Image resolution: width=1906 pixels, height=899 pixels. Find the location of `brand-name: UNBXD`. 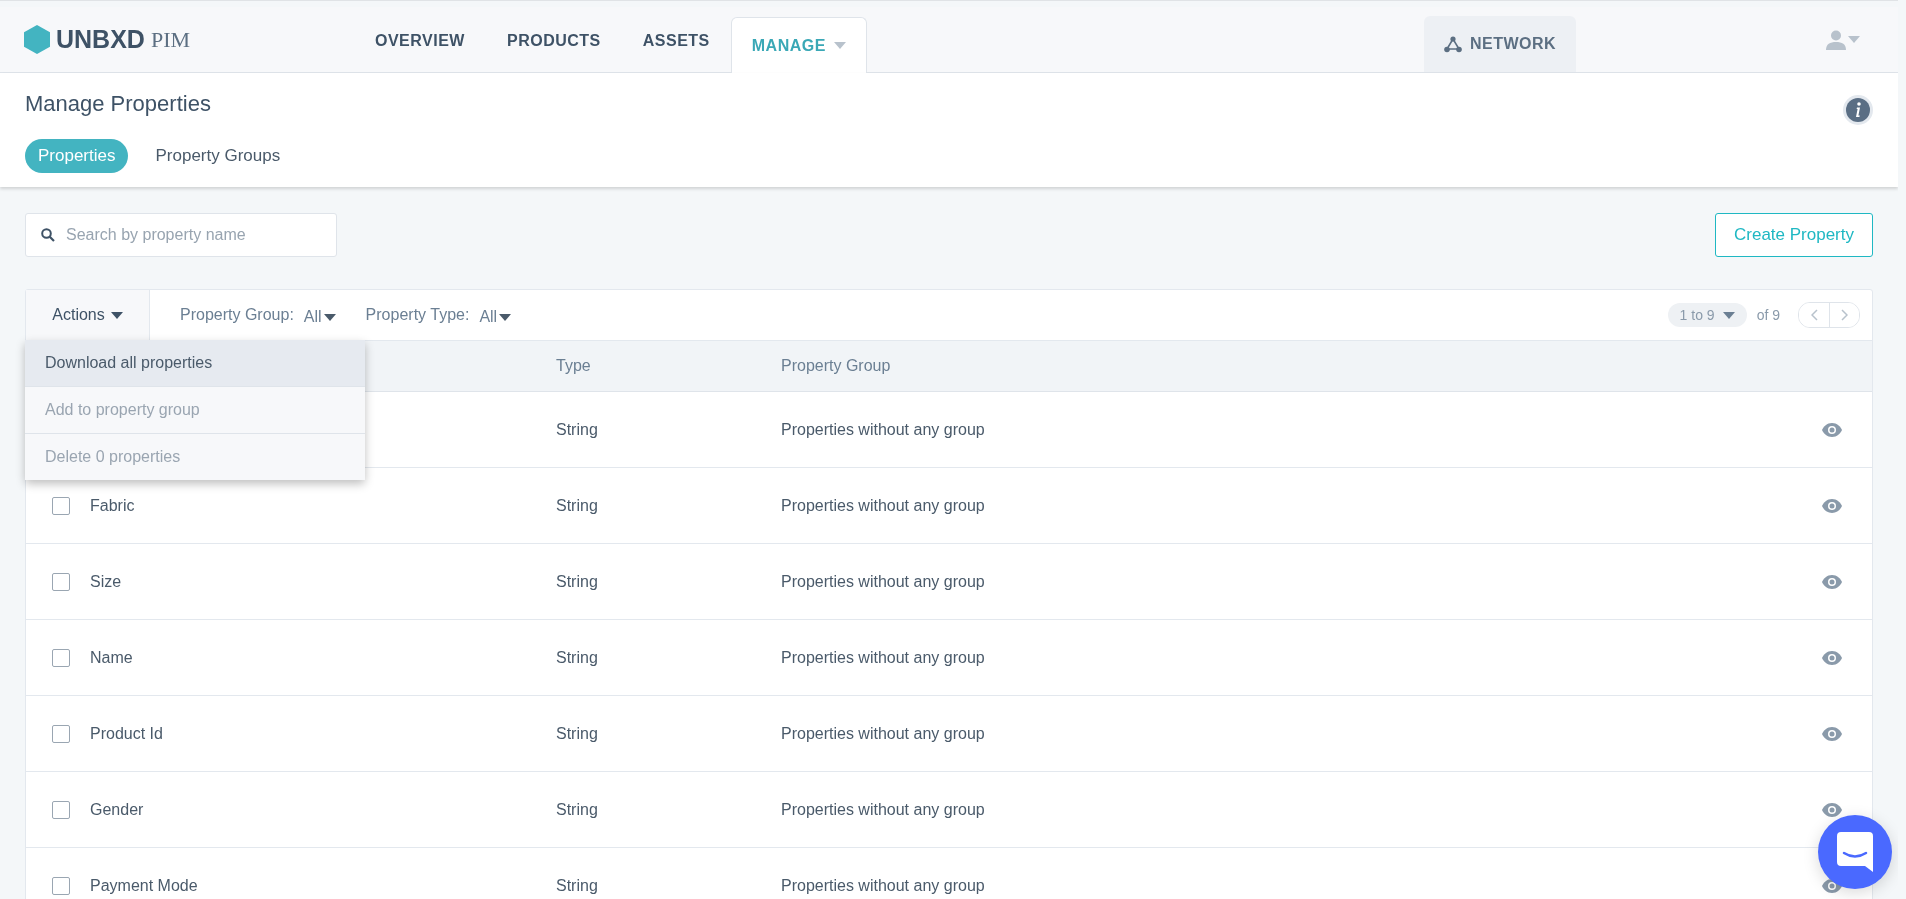

brand-name: UNBXD is located at coordinates (100, 39).